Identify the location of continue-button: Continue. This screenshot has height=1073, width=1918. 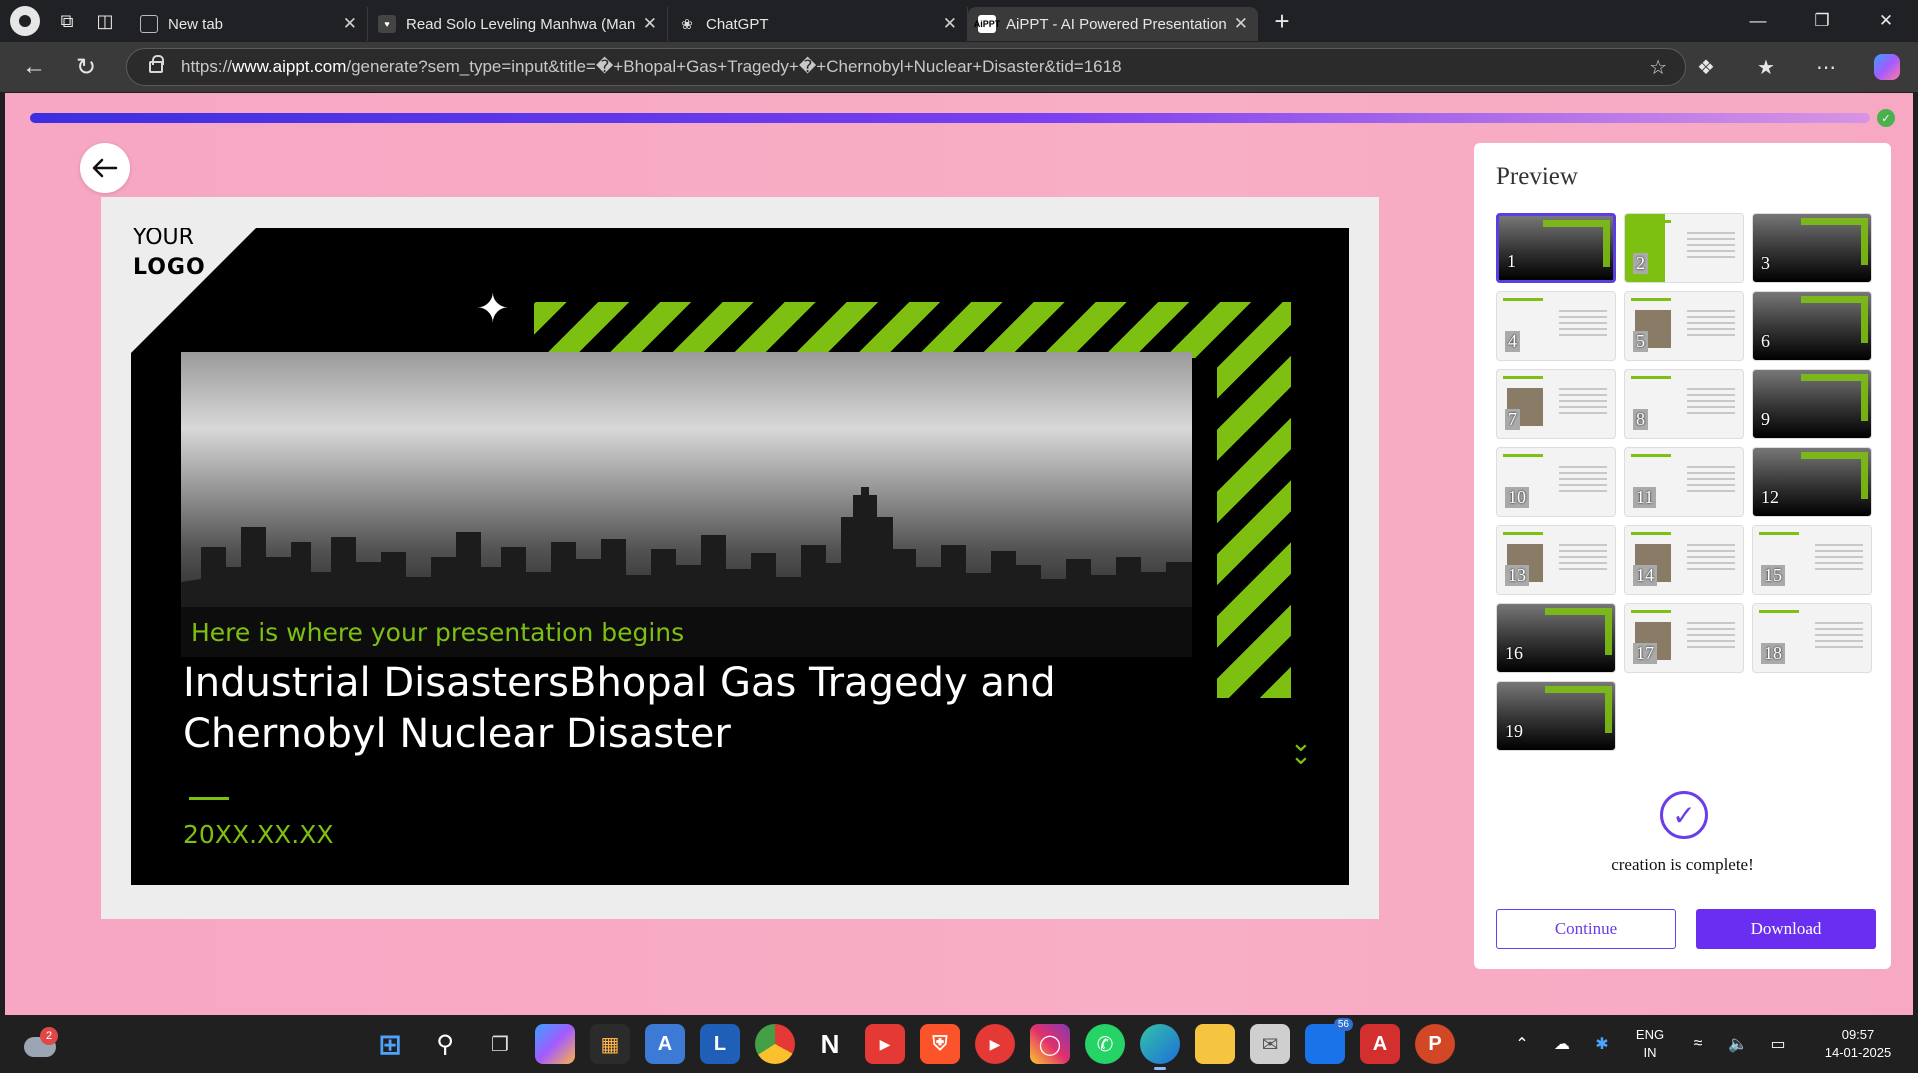
(1586, 929).